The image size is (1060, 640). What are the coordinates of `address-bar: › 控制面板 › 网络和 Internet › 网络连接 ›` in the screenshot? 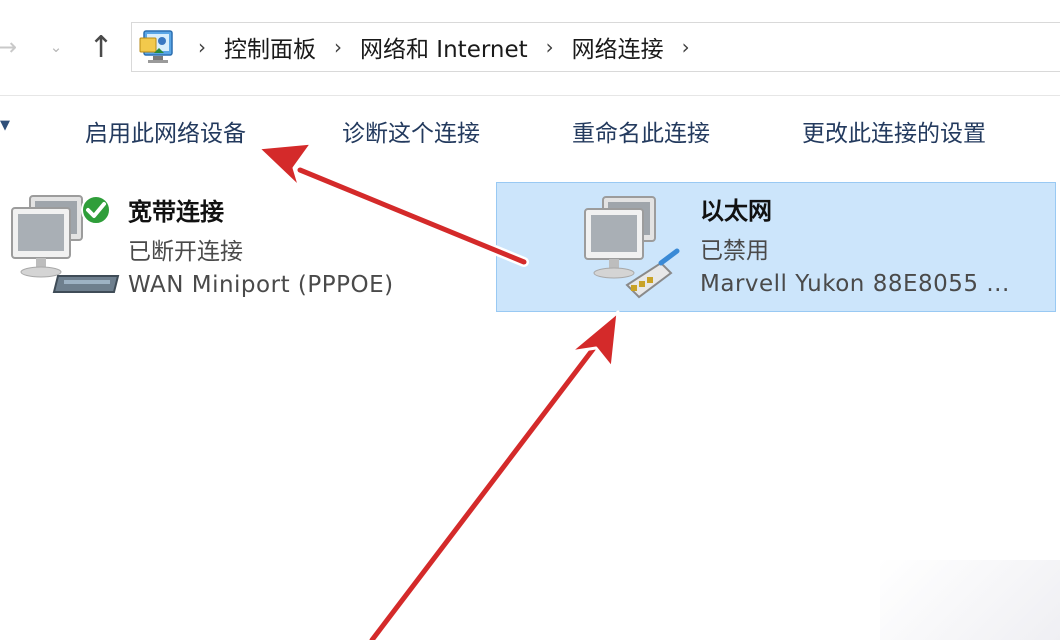 It's located at (595, 47).